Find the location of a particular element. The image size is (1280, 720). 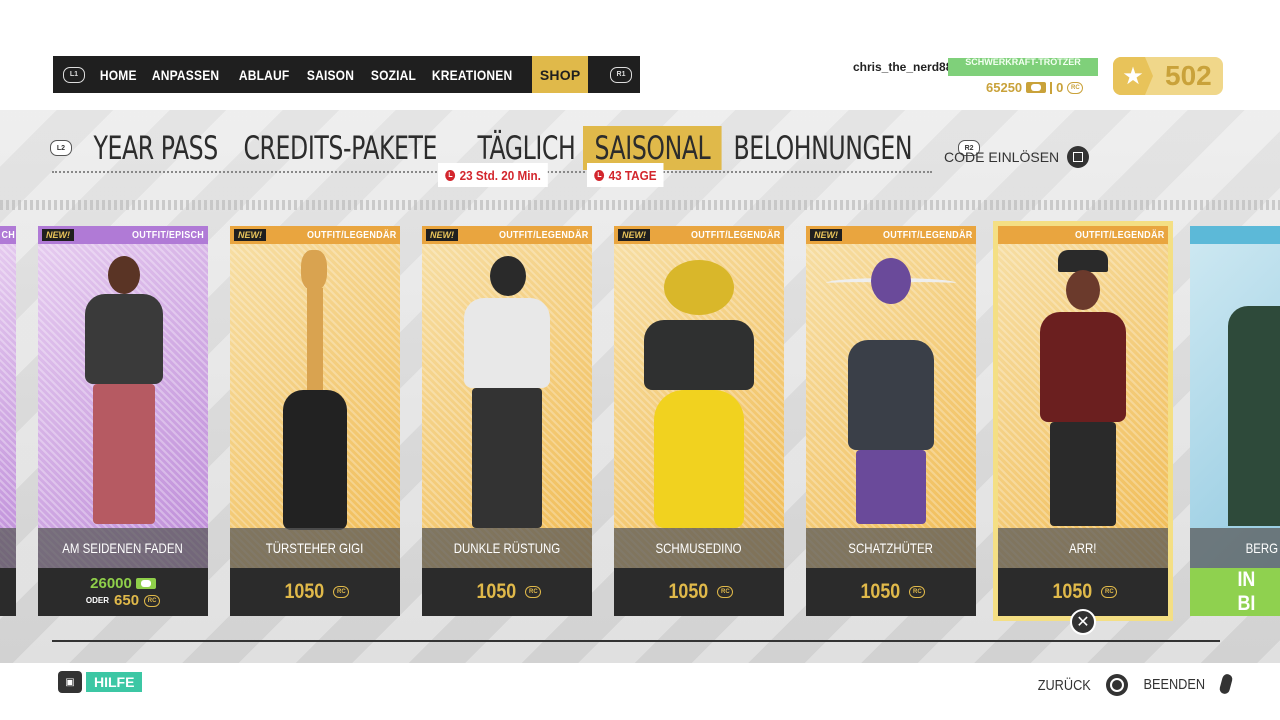

nav-home: HOME is located at coordinates (118, 74).